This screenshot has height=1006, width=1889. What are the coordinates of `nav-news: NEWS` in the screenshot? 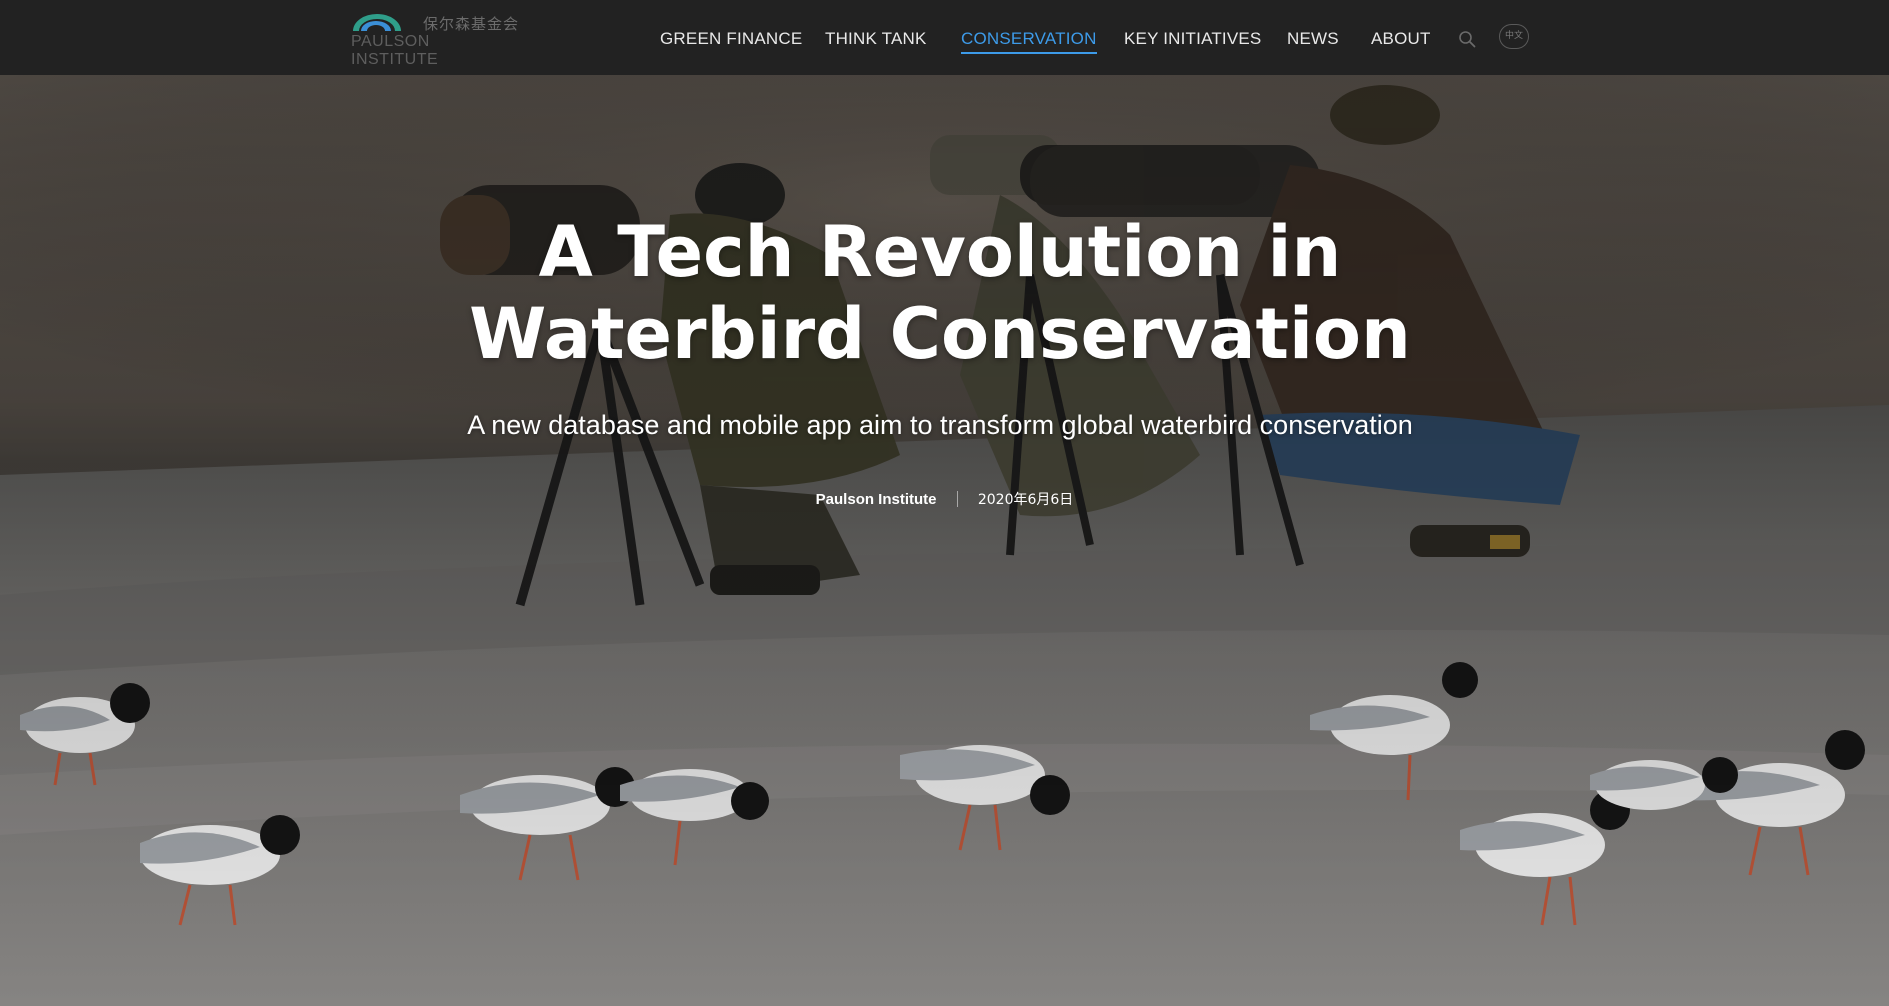 It's located at (1313, 39).